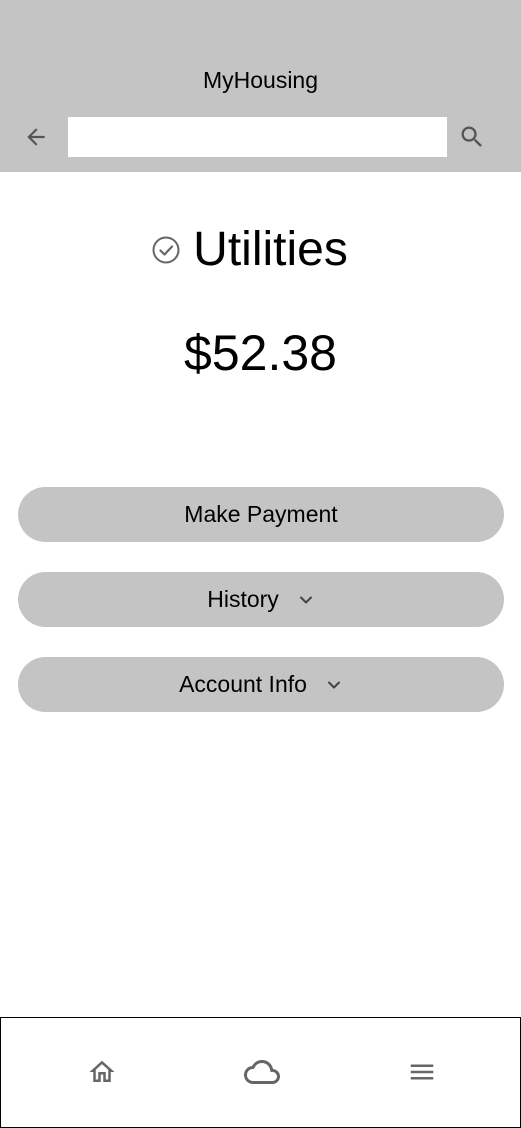  I want to click on nav-menu-button, so click(422, 1072).